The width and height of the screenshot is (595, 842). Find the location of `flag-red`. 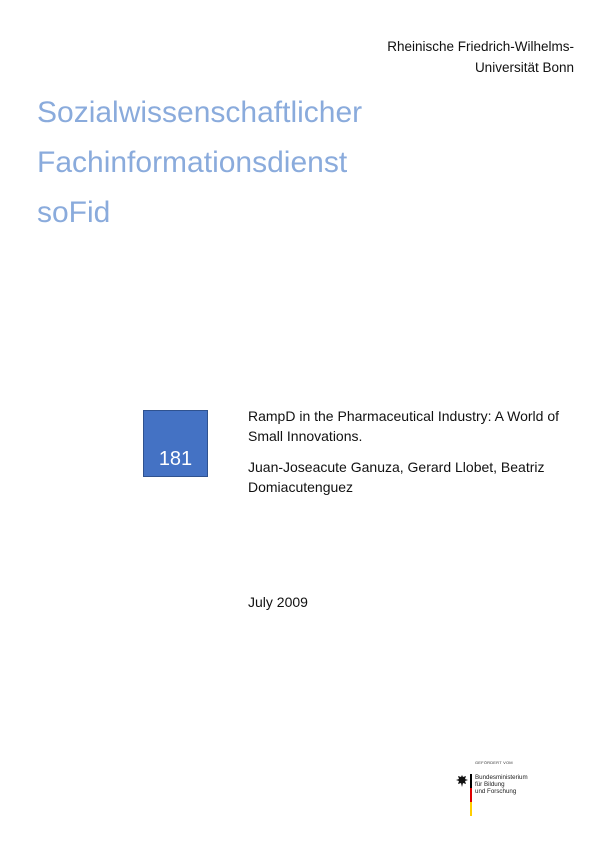

flag-red is located at coordinates (471, 795).